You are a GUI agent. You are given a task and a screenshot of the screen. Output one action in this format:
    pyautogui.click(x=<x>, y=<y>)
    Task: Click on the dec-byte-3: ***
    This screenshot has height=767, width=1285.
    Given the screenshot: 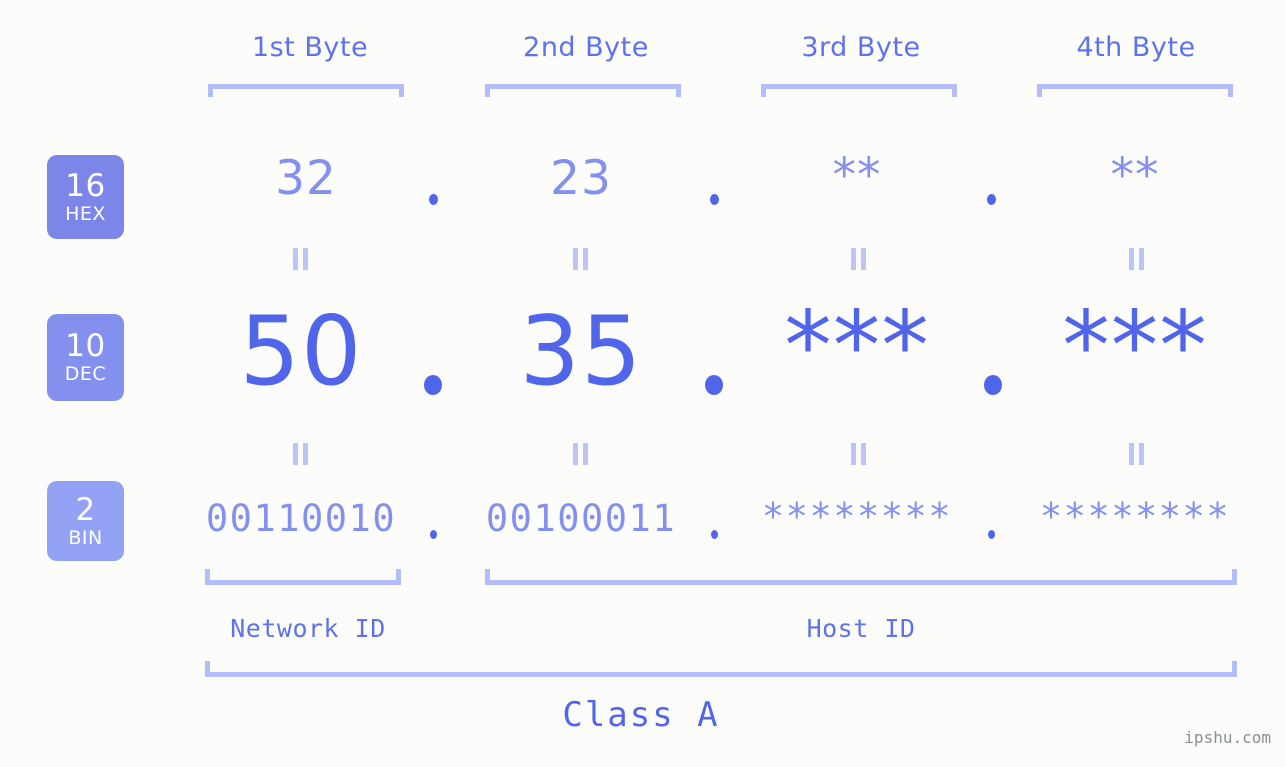 What is the action you would take?
    pyautogui.click(x=857, y=347)
    